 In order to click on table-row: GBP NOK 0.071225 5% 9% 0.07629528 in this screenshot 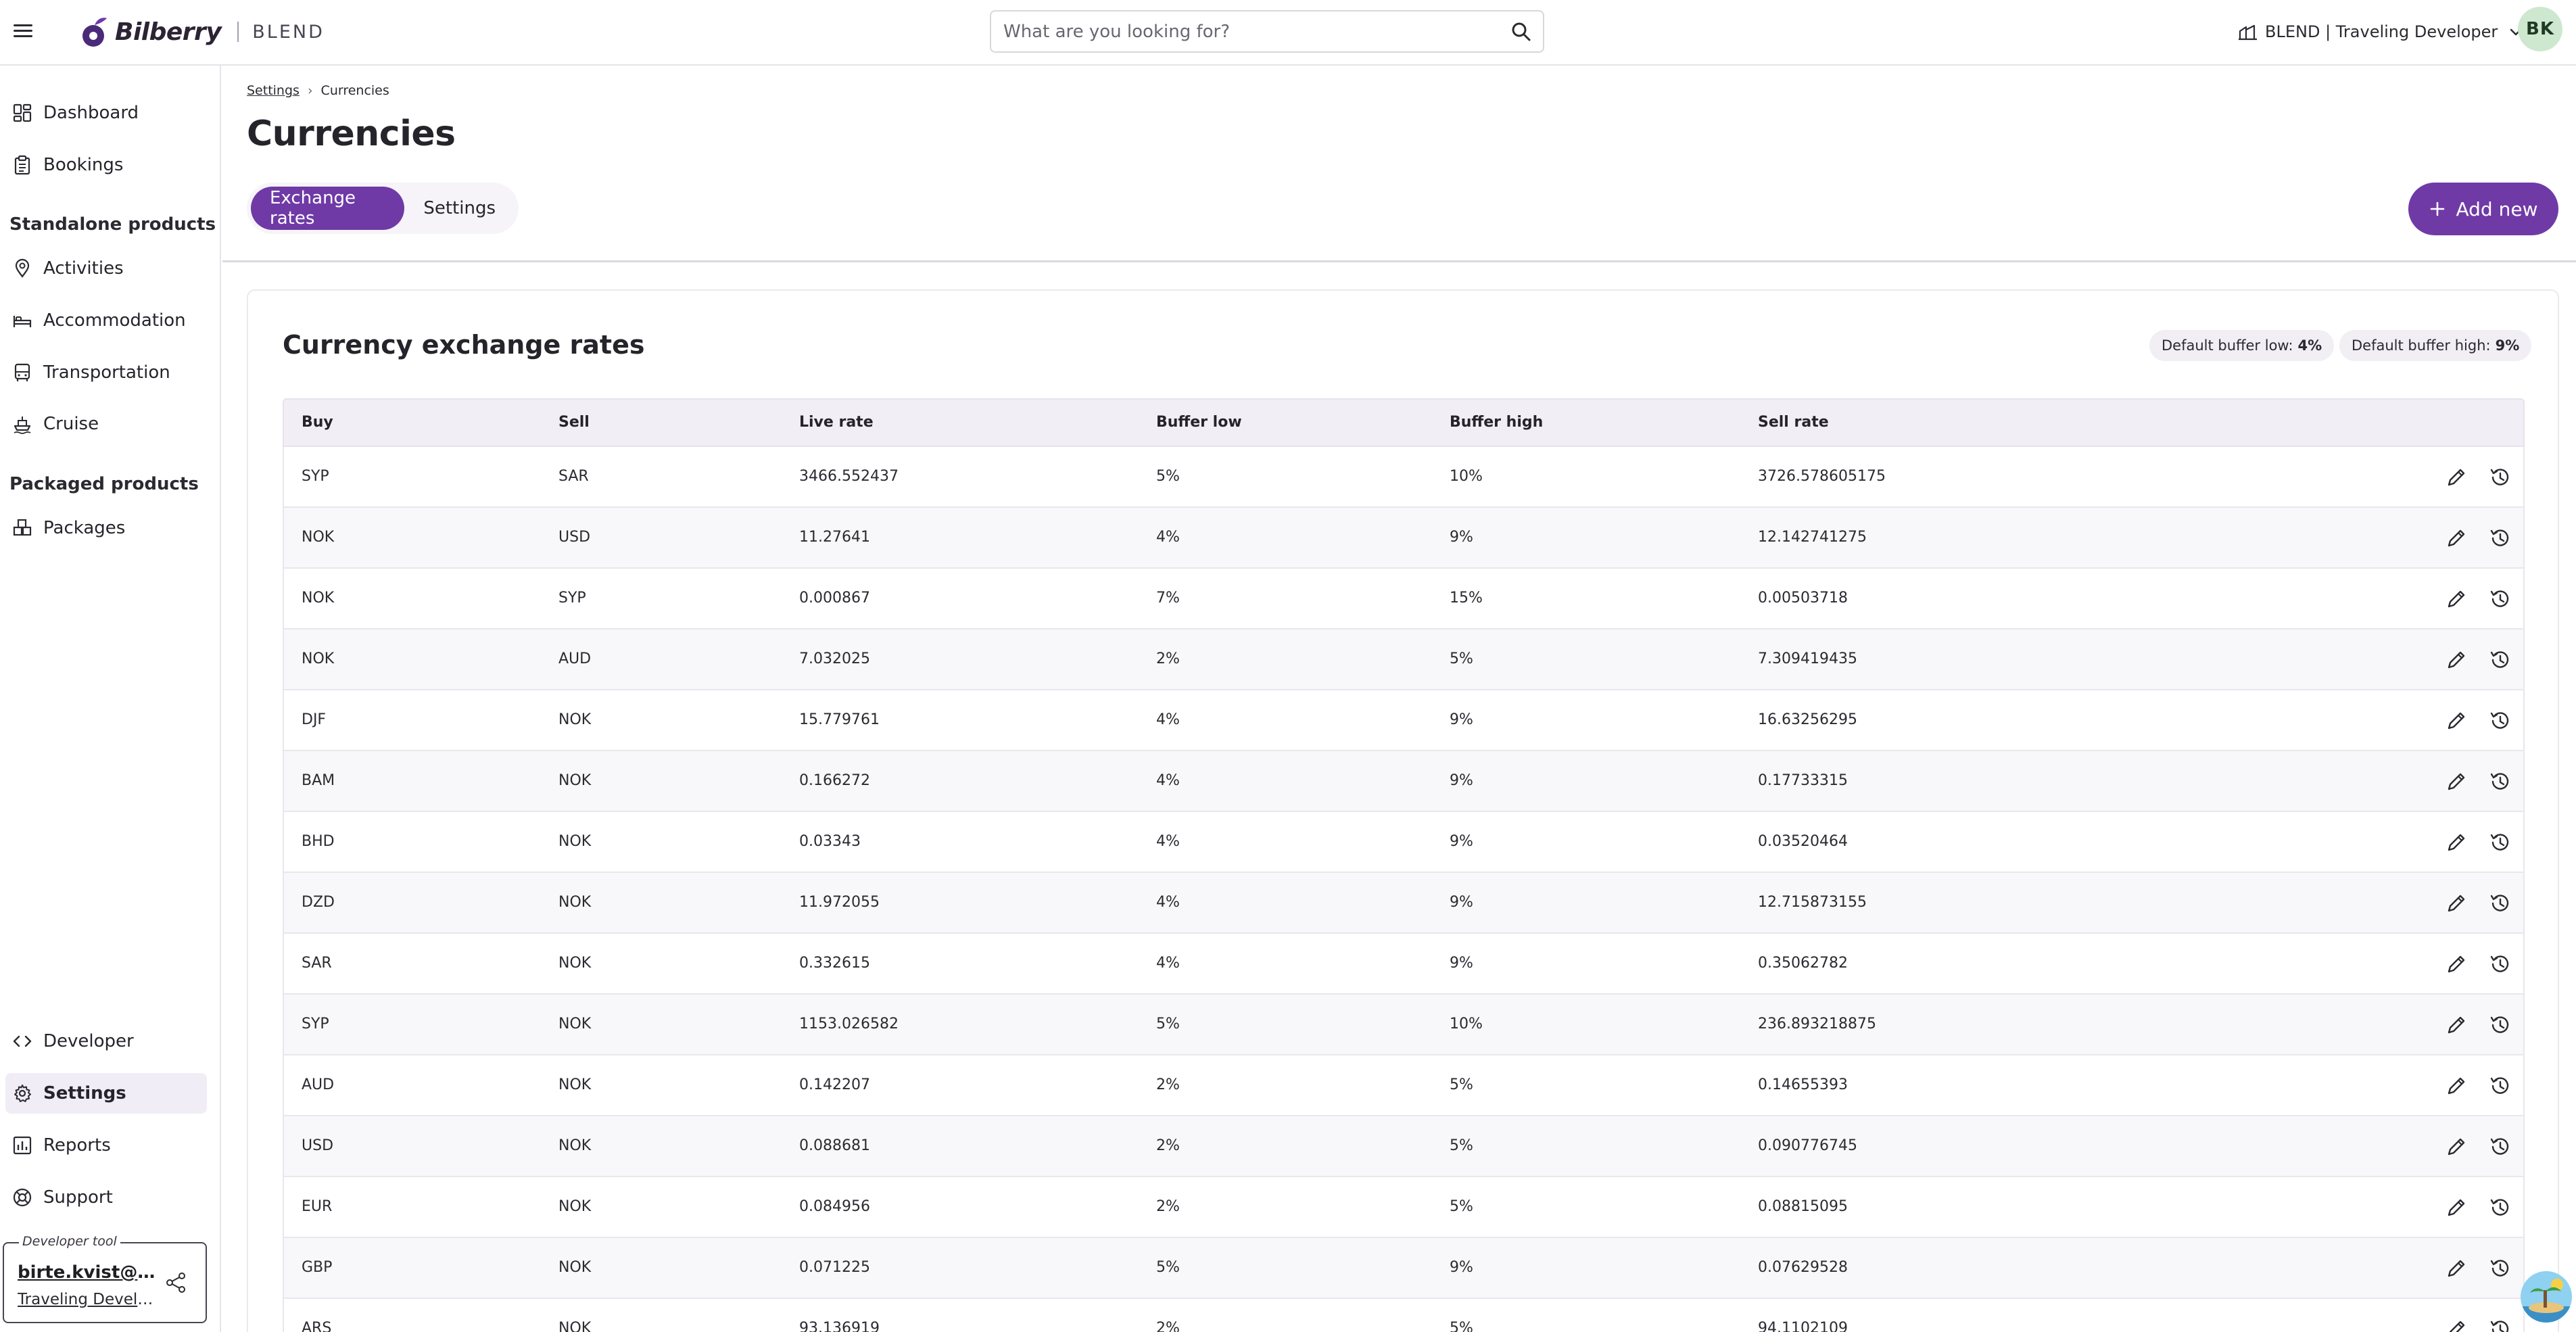, I will do `click(1404, 1268)`.